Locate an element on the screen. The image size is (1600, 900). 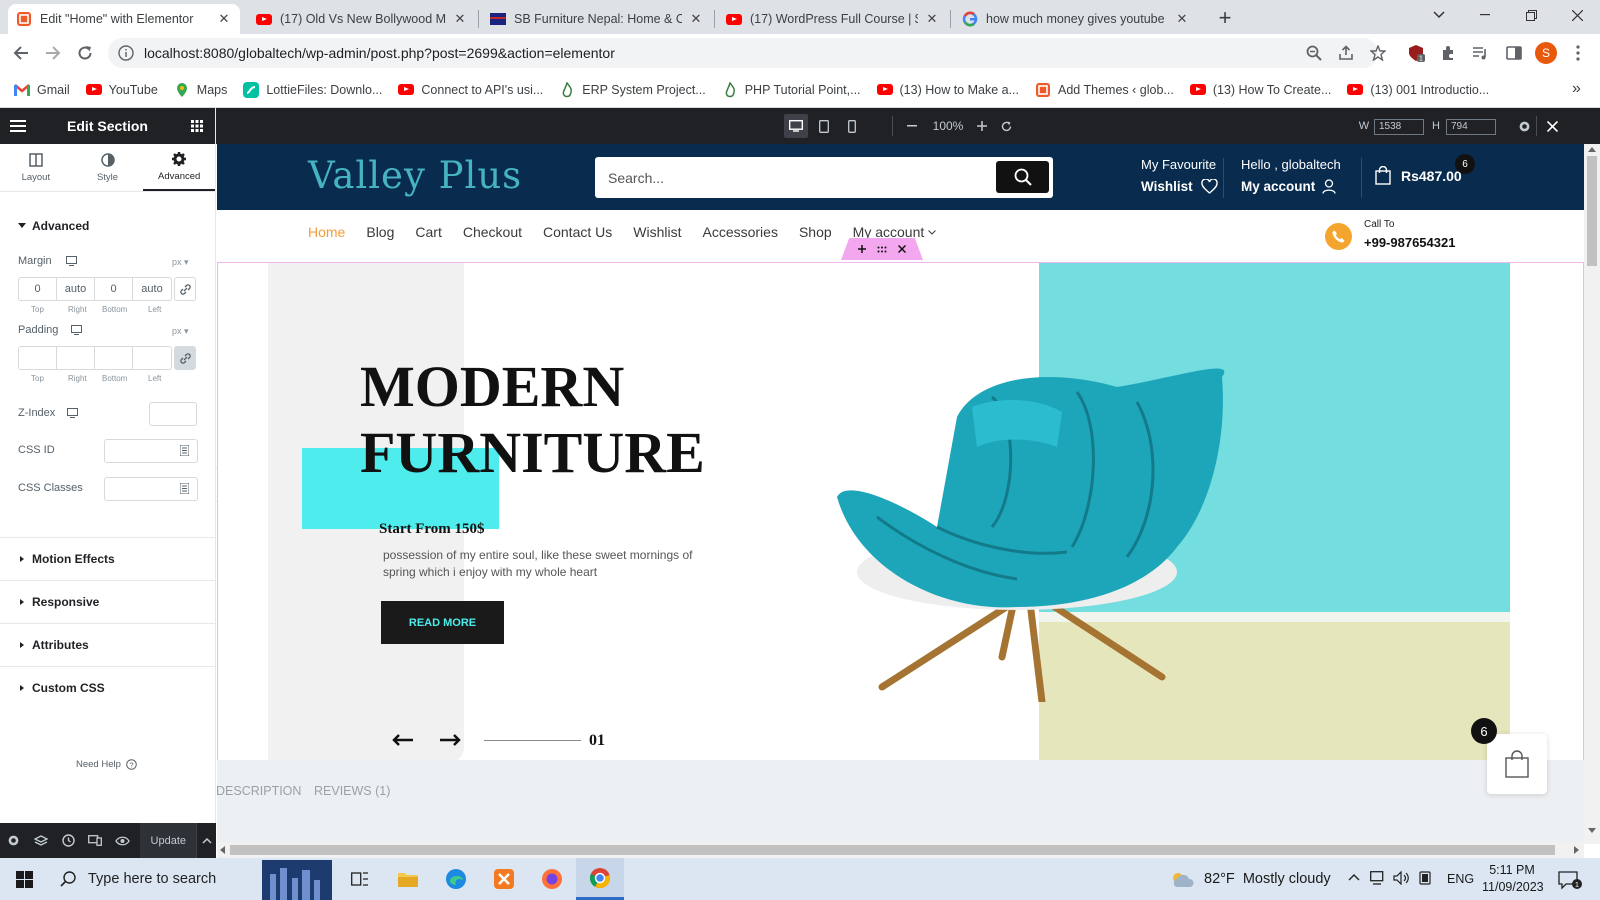
drag-handle-icon is located at coordinates (882, 249).